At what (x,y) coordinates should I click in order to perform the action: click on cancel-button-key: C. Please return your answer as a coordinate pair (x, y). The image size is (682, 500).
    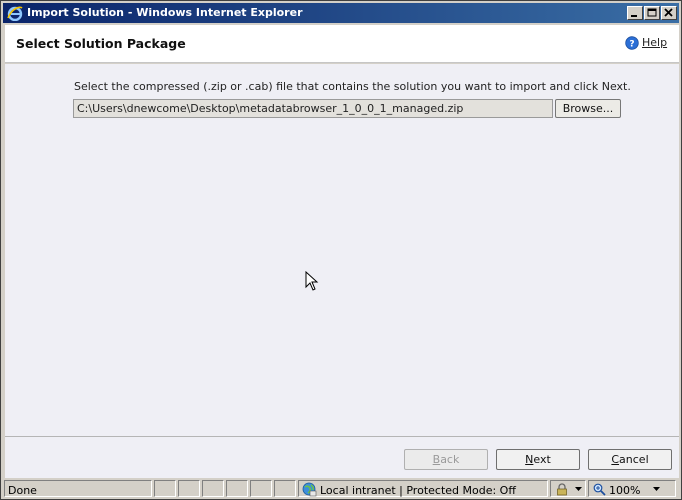
    Looking at the image, I should click on (615, 459).